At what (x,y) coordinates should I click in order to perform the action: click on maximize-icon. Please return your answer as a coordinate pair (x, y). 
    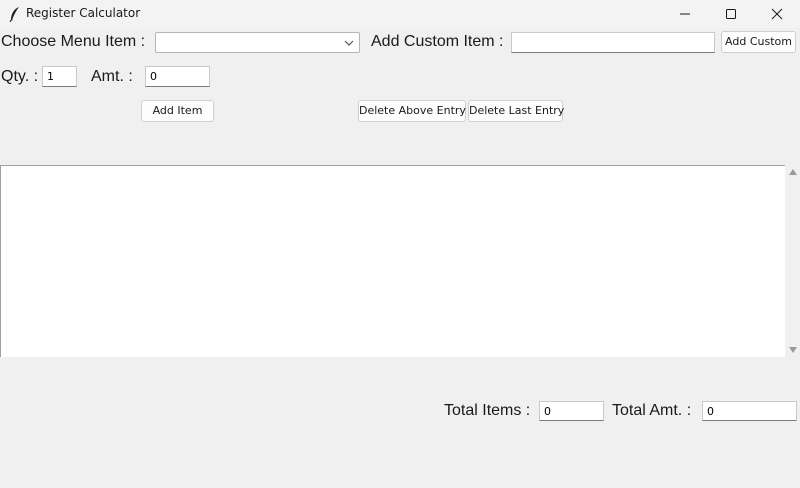
    Looking at the image, I should click on (731, 14).